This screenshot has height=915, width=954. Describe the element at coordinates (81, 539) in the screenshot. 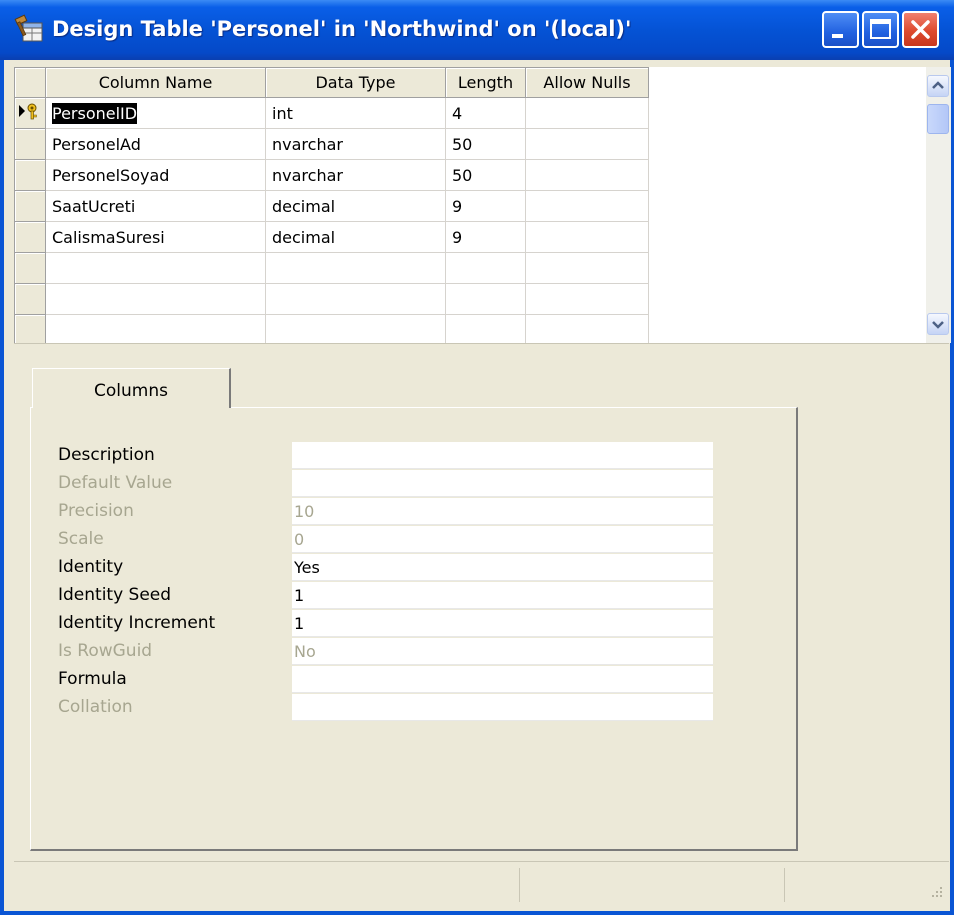

I see `property-label-scale: Scale` at that location.